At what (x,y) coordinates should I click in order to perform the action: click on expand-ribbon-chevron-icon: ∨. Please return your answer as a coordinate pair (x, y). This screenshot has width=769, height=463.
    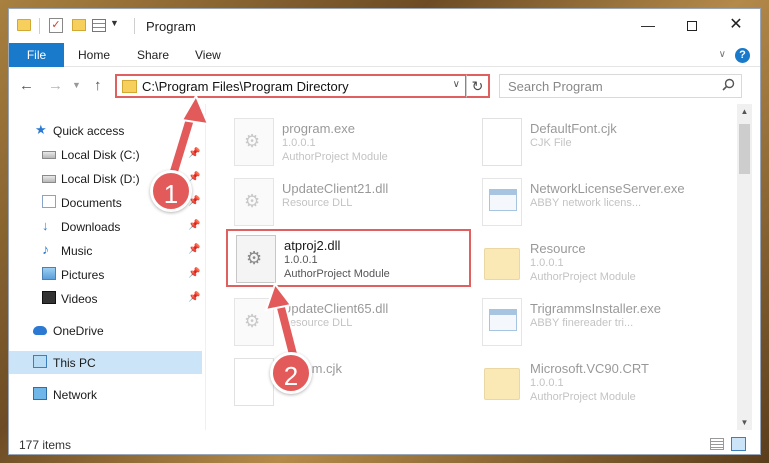
    Looking at the image, I should click on (722, 54).